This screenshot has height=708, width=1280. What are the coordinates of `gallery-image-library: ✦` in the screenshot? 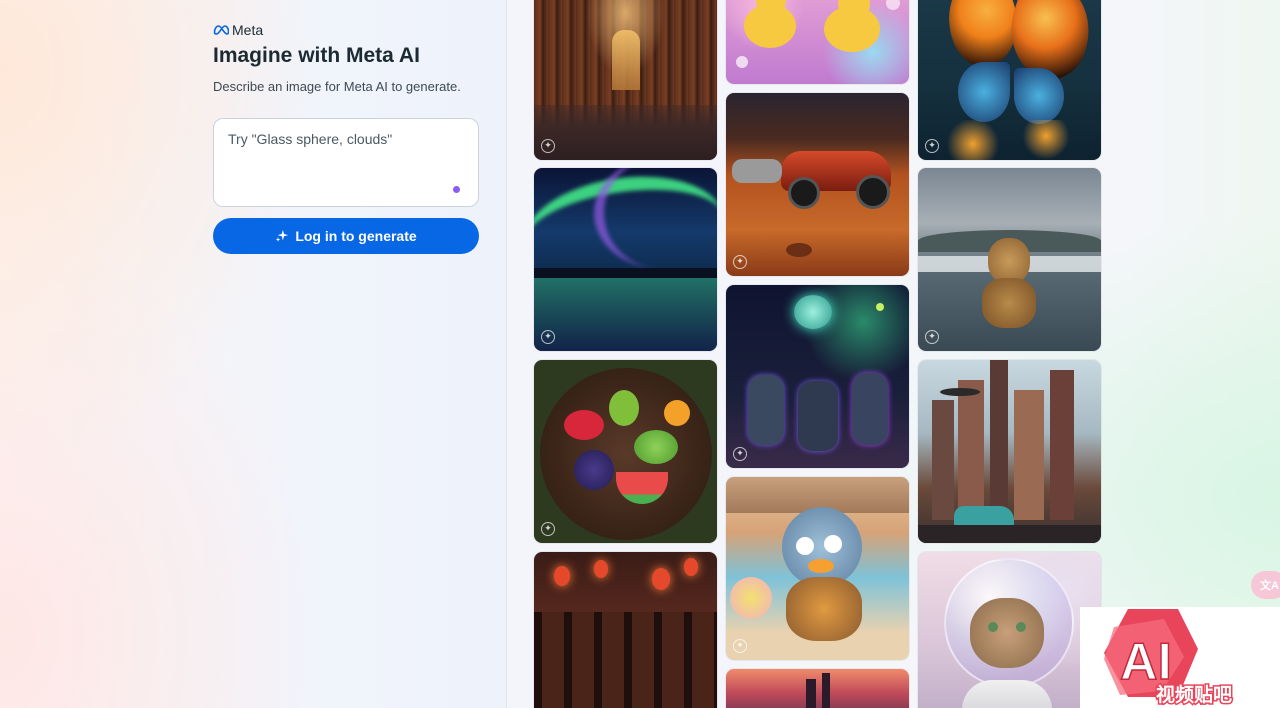 It's located at (625, 80).